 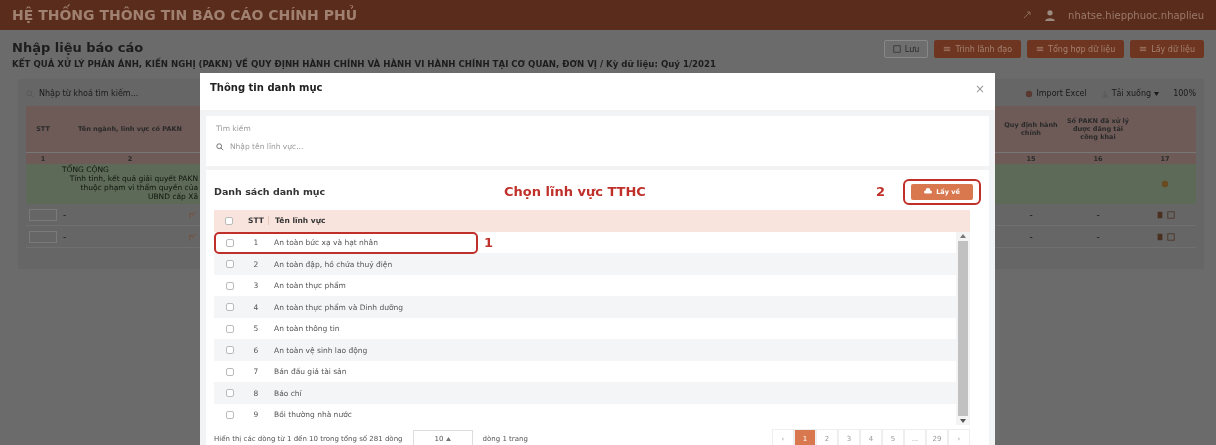 What do you see at coordinates (78, 47) in the screenshot?
I see `page-title: Nhập liệu báo cáo` at bounding box center [78, 47].